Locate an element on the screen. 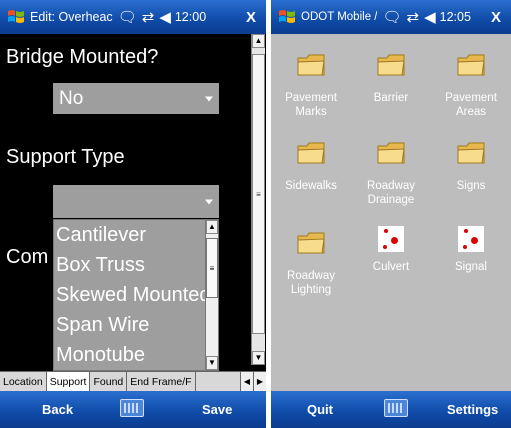  support-type-select is located at coordinates (136, 201).